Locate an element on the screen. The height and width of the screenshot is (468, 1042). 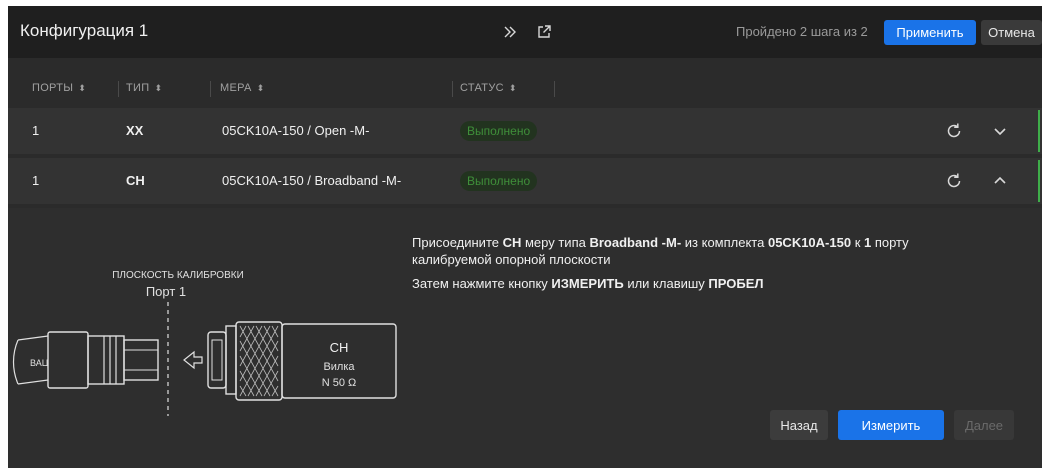
back-button: Назад is located at coordinates (799, 425).